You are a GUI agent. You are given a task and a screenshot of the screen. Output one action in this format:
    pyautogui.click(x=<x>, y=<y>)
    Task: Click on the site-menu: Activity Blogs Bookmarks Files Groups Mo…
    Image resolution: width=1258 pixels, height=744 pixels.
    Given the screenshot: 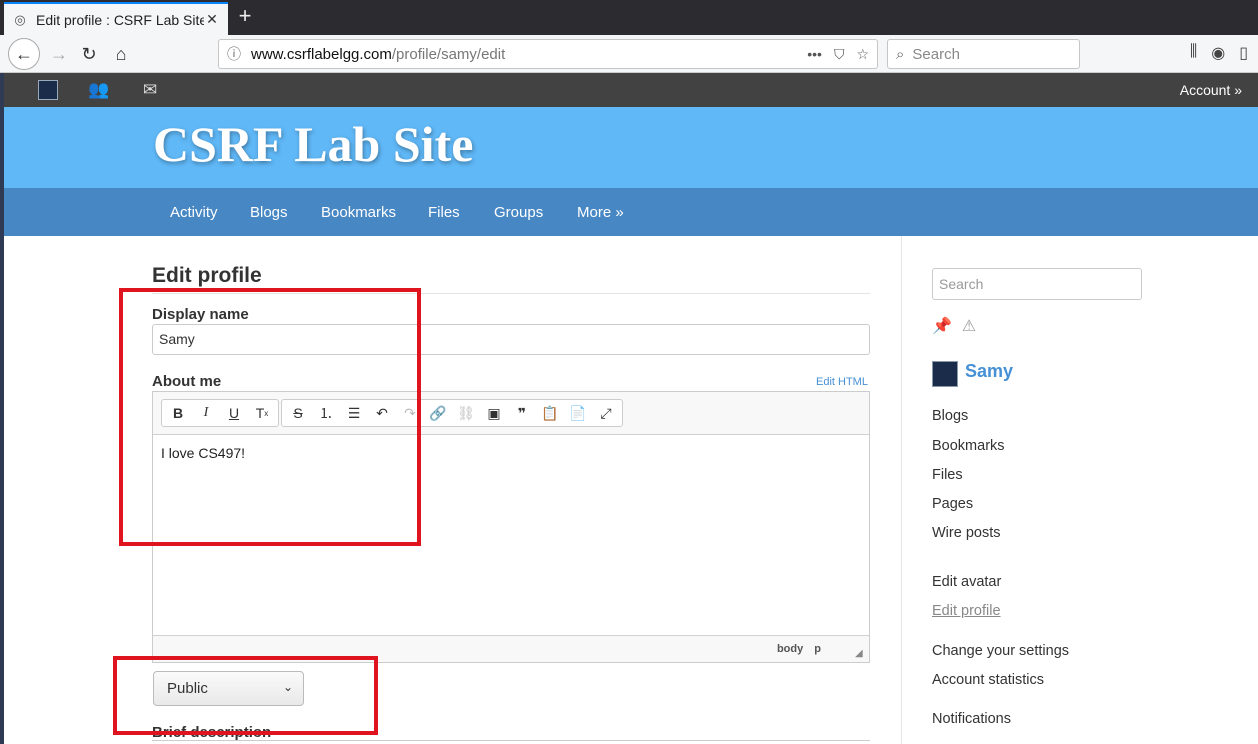 What is the action you would take?
    pyautogui.click(x=631, y=212)
    